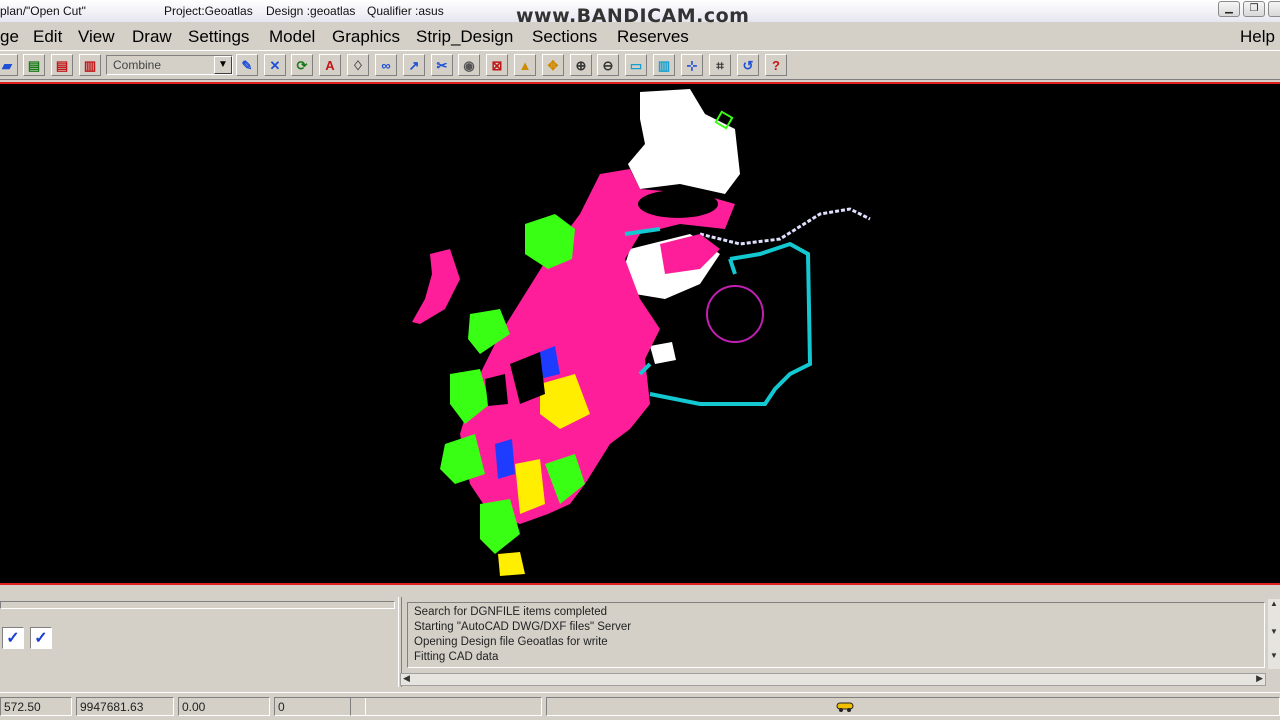 This screenshot has width=1280, height=720. I want to click on checkbox-1: ✓, so click(13, 638).